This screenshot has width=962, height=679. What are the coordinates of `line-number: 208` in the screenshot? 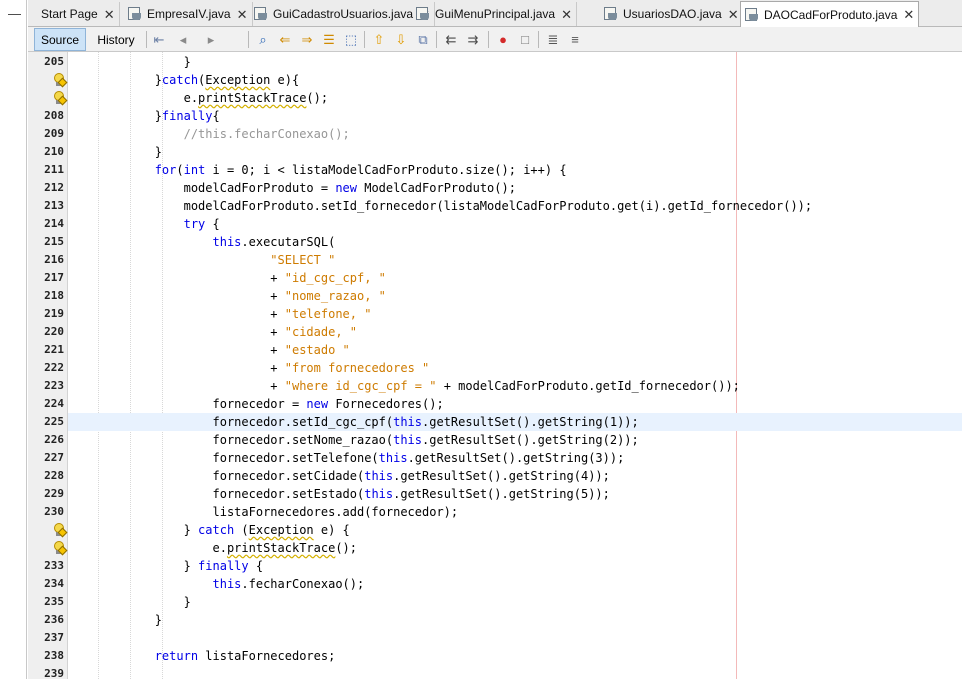 It's located at (54, 115).